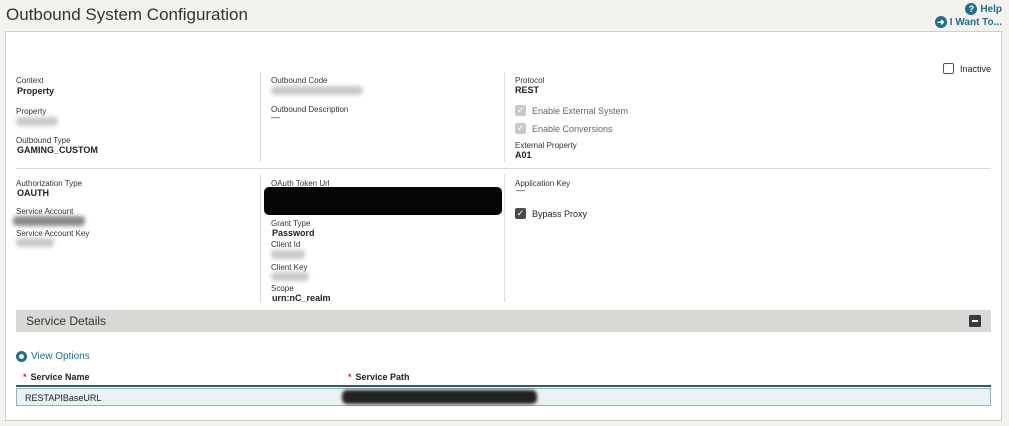  Describe the element at coordinates (57, 150) in the screenshot. I see `outbound-type-value: GAMING_CUSTOM` at that location.